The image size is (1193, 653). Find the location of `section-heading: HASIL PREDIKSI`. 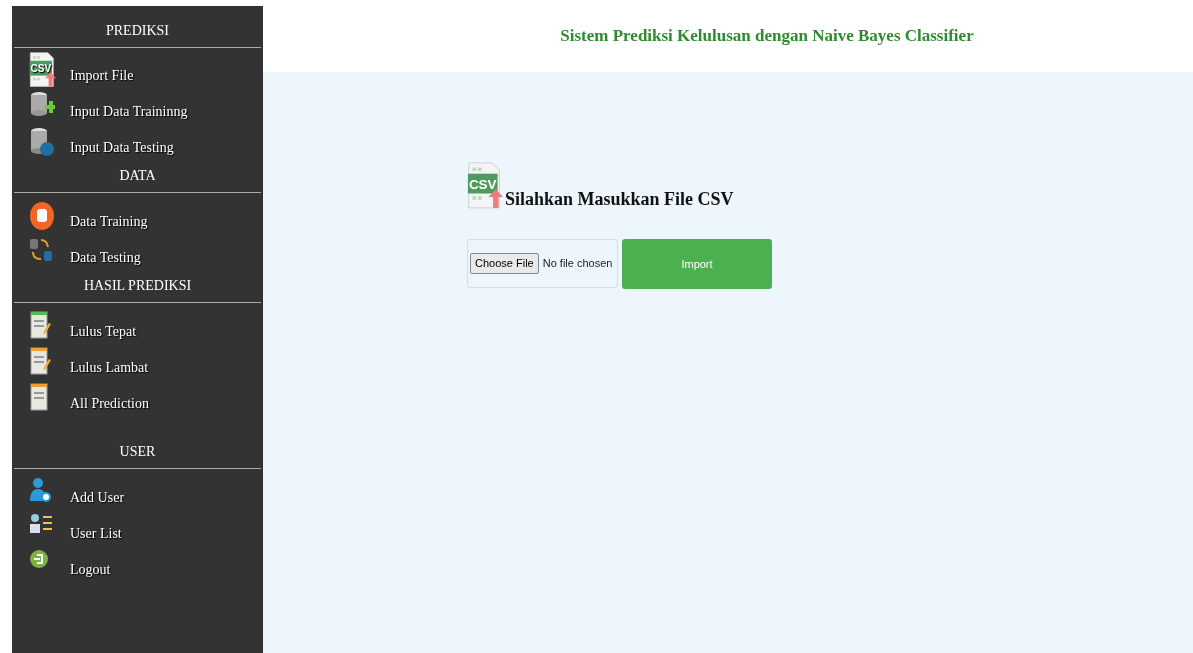

section-heading: HASIL PREDIKSI is located at coordinates (137, 286).